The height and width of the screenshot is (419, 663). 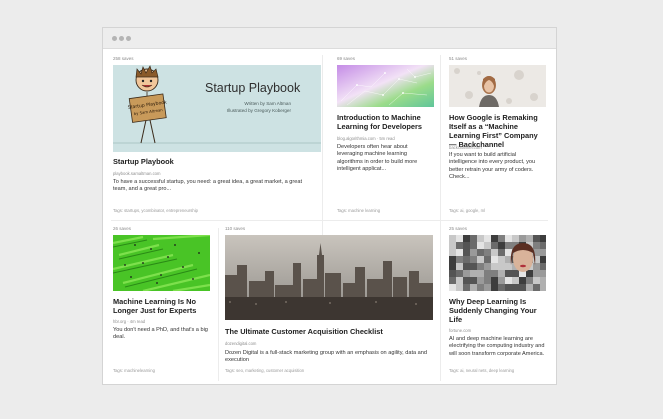 What do you see at coordinates (215, 161) in the screenshot?
I see `card-title: Startup Playbook` at bounding box center [215, 161].